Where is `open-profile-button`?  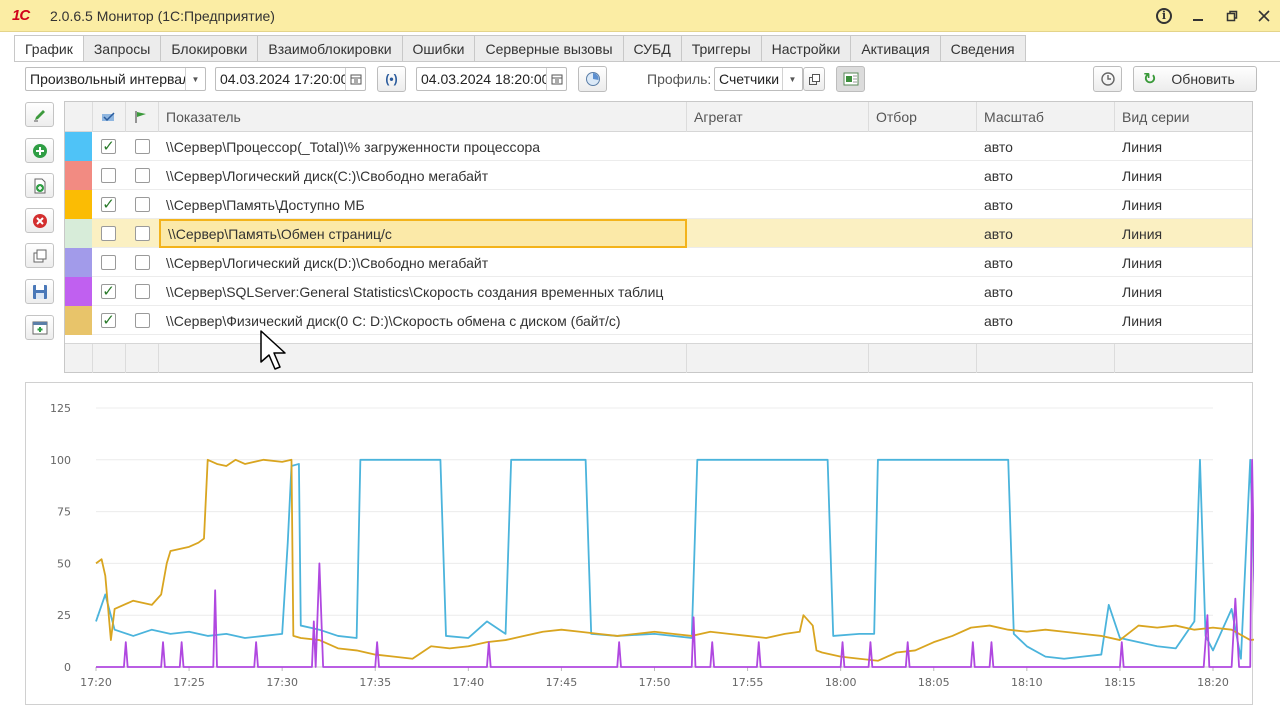 open-profile-button is located at coordinates (814, 79).